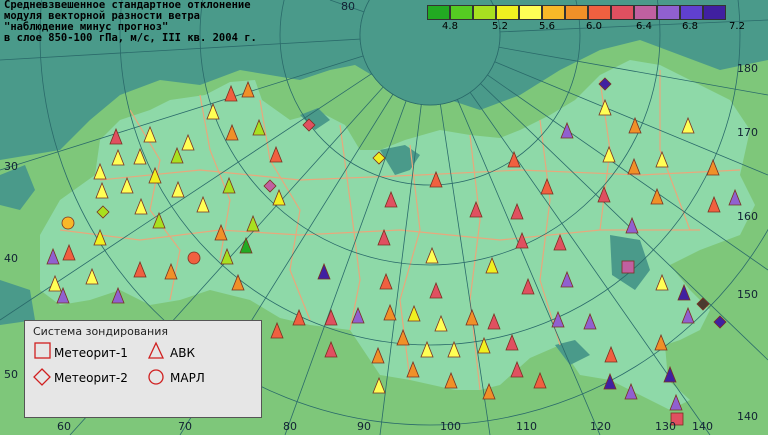 The image size is (768, 435). Describe the element at coordinates (156, 350) in the screenshot. I see `triangle-icon` at that location.